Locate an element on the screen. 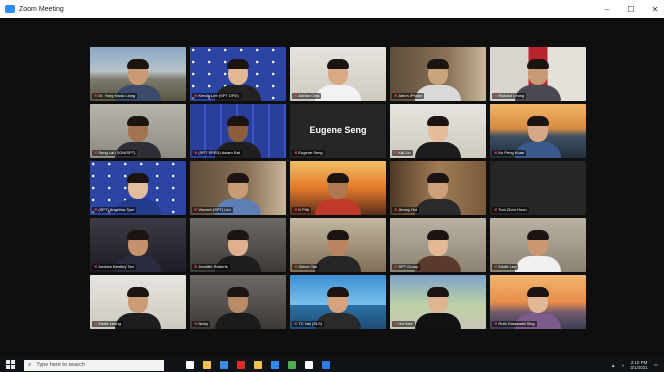 The height and width of the screenshot is (372, 664). participant-tile: ✖ Jimmy Ooi is located at coordinates (438, 188).